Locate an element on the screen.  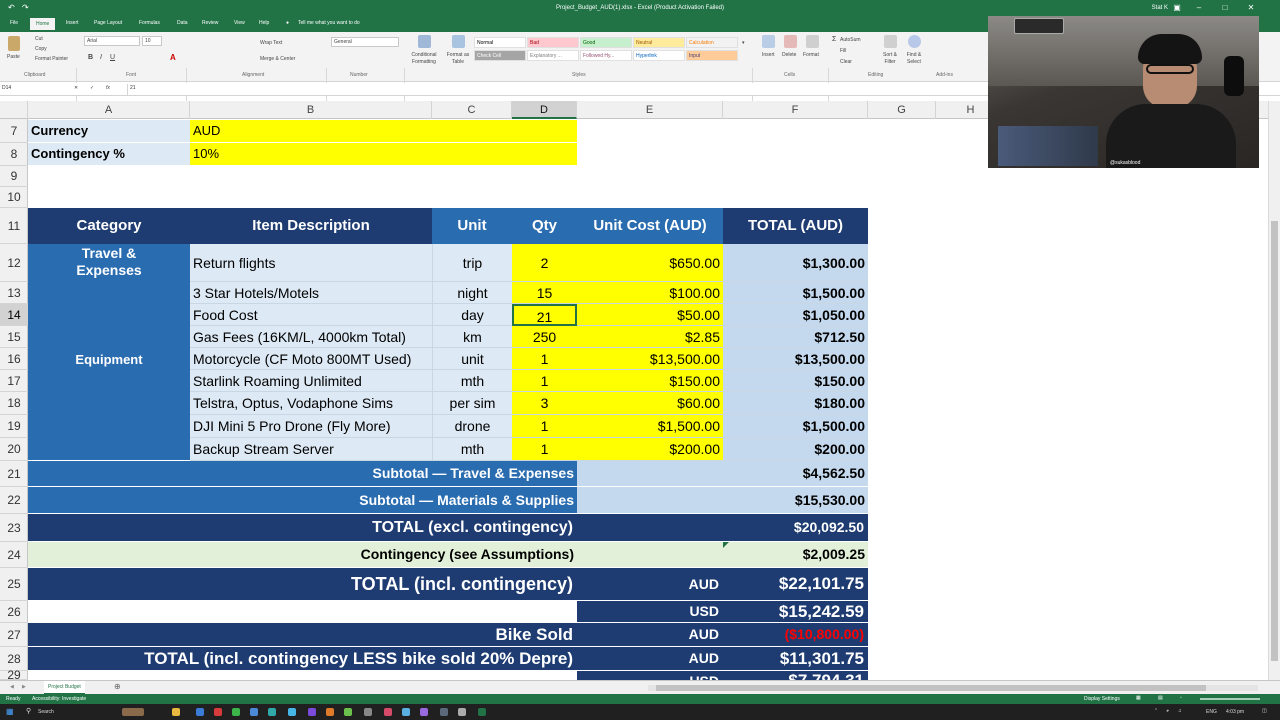
app-sky-icon is located at coordinates (406, 712).